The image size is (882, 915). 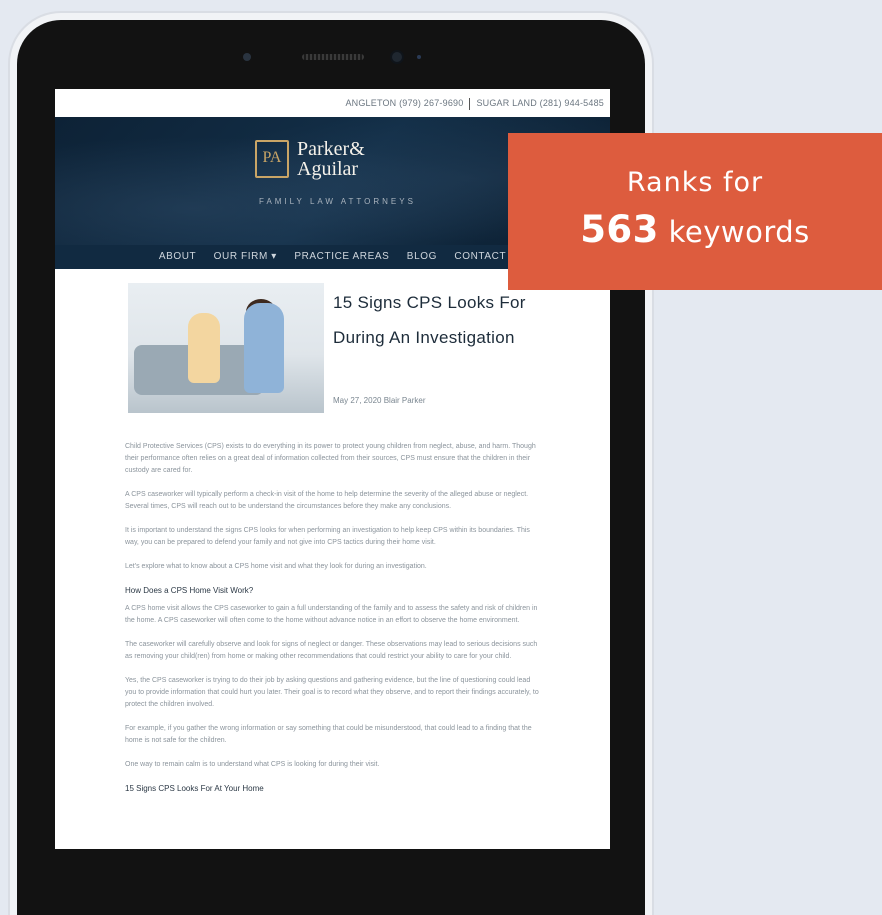 I want to click on keyword-rank-badge: Ranks for 563 keywords, so click(x=695, y=211).